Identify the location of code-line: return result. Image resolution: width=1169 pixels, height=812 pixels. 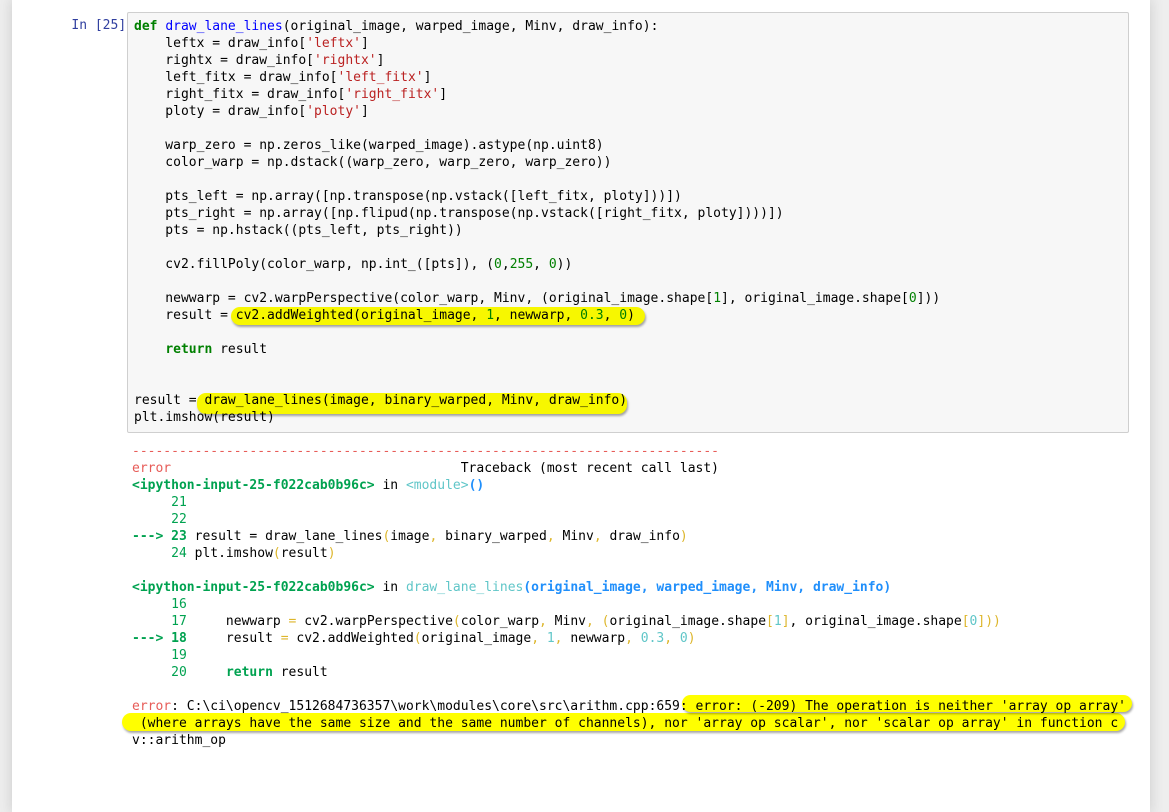
(537, 349).